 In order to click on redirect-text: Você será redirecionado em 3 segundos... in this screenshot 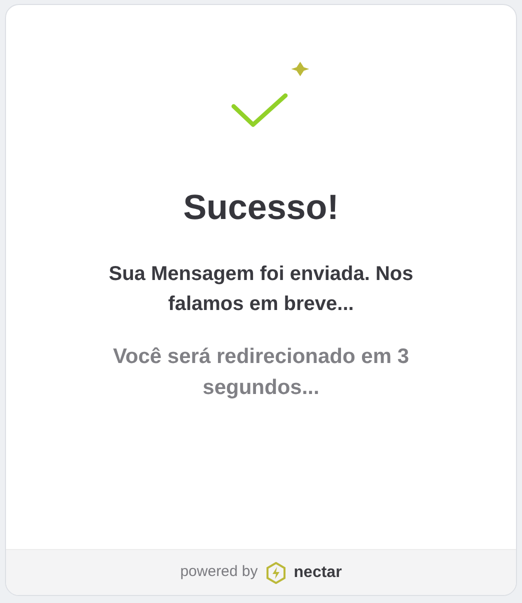, I will do `click(261, 372)`.